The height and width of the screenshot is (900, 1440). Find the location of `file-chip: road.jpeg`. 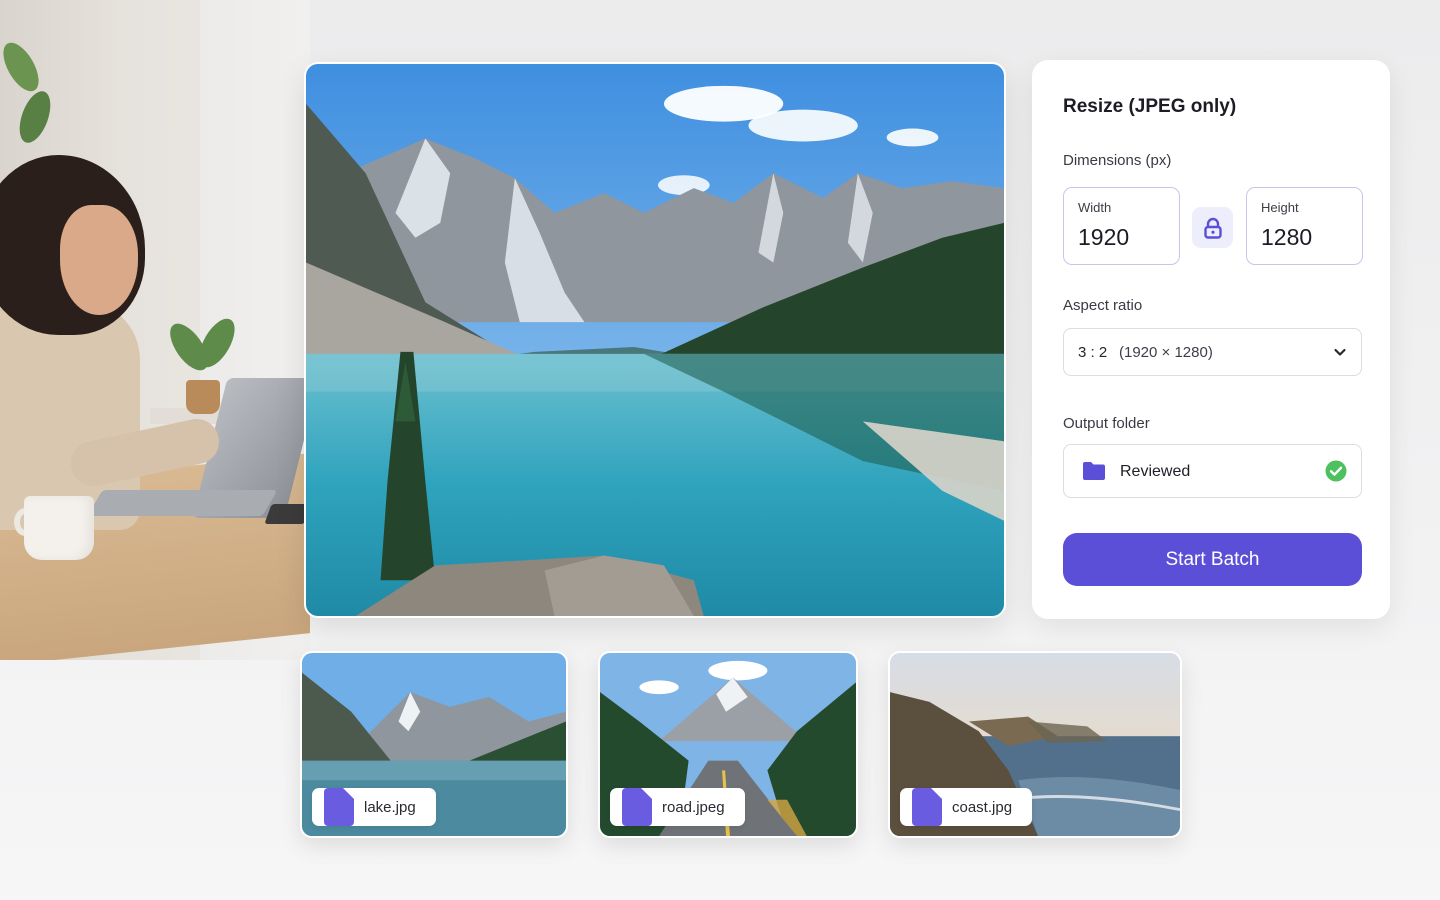

file-chip: road.jpeg is located at coordinates (677, 807).